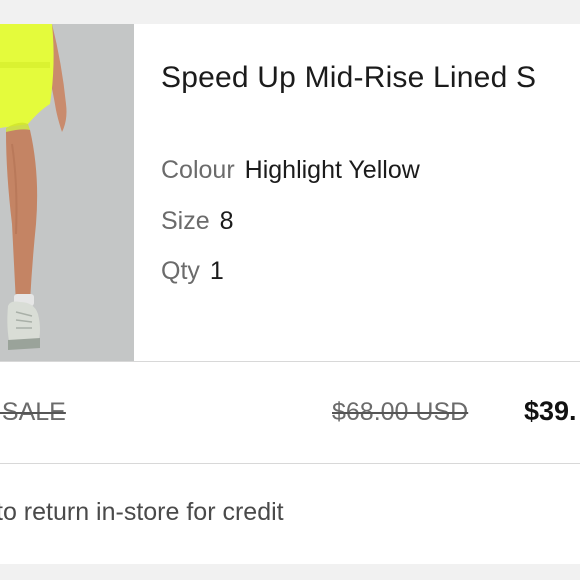 The image size is (580, 580). I want to click on attribute-label: Qty, so click(180, 271).